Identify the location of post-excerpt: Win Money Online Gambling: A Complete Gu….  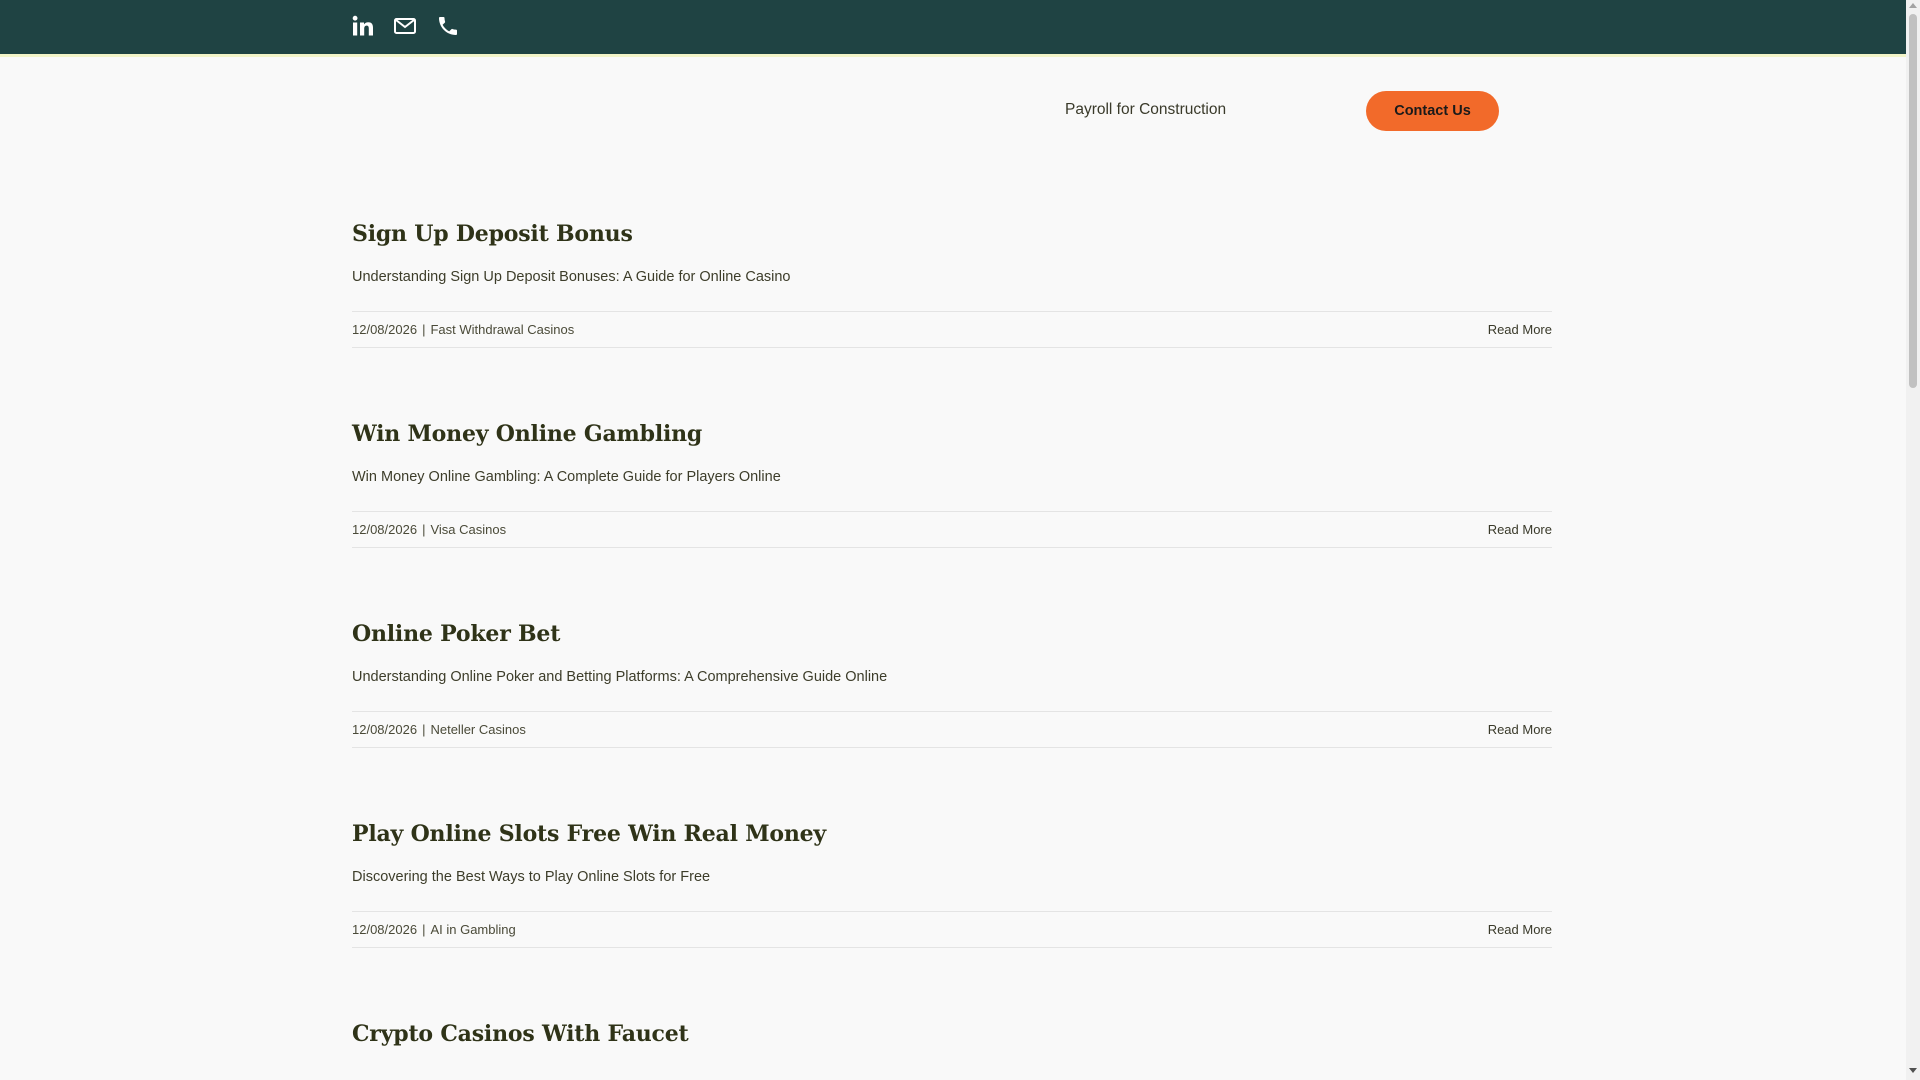
(566, 477).